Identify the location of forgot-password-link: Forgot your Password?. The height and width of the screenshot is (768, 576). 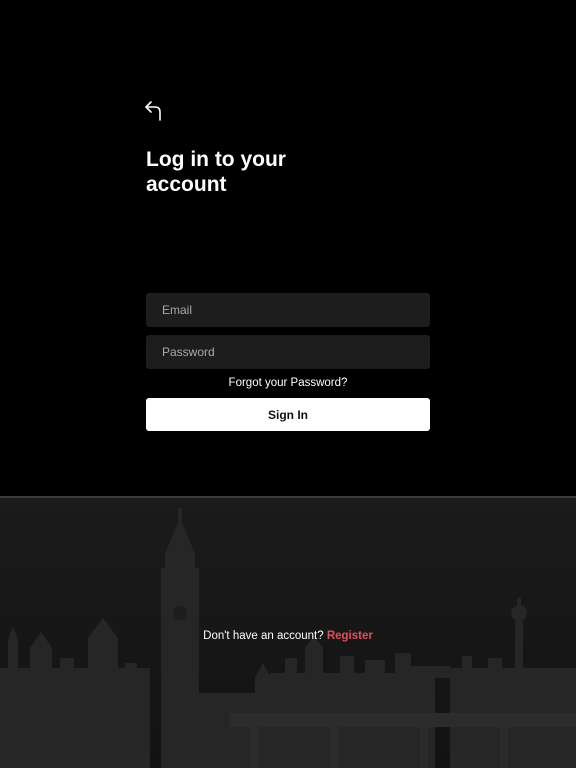
(288, 383).